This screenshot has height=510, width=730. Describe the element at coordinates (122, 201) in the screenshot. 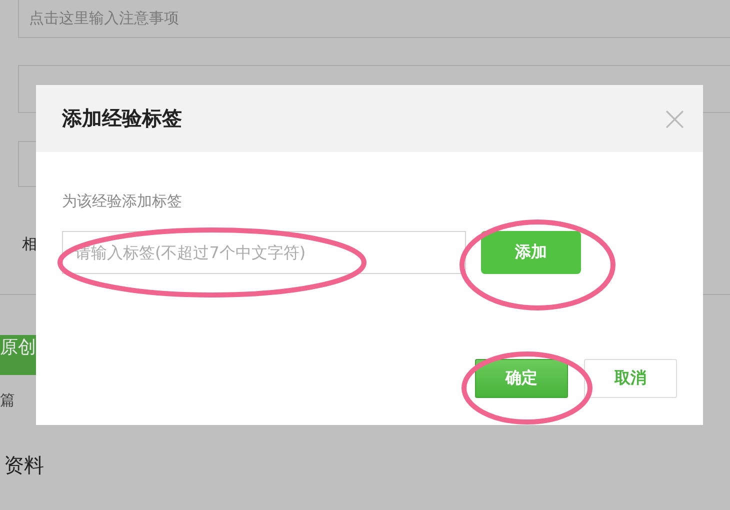

I see `prompt-text: 为该经验添加标签` at that location.